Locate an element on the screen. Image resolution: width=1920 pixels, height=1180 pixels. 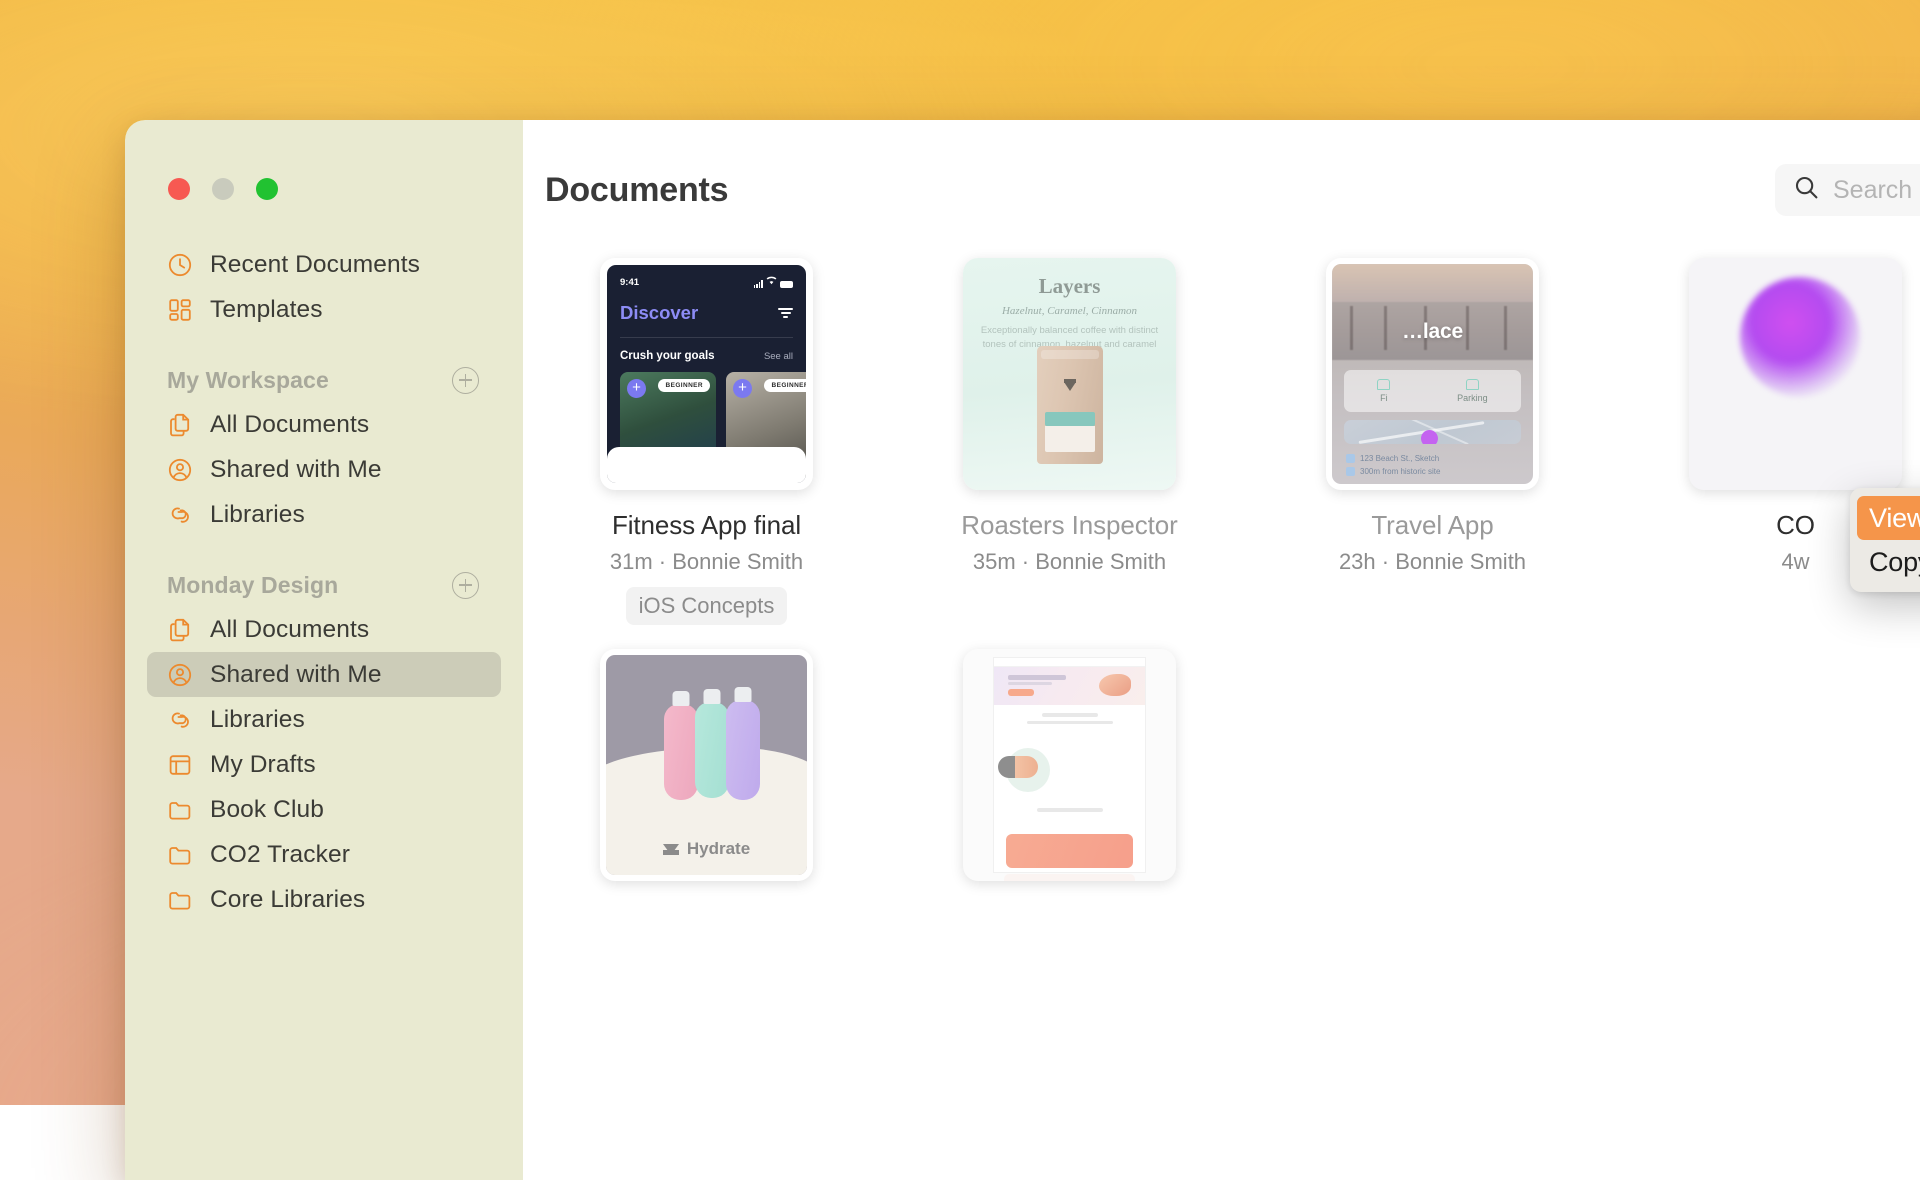
sidebar-item-co2-tracker: CO2 Tracker is located at coordinates (324, 854).